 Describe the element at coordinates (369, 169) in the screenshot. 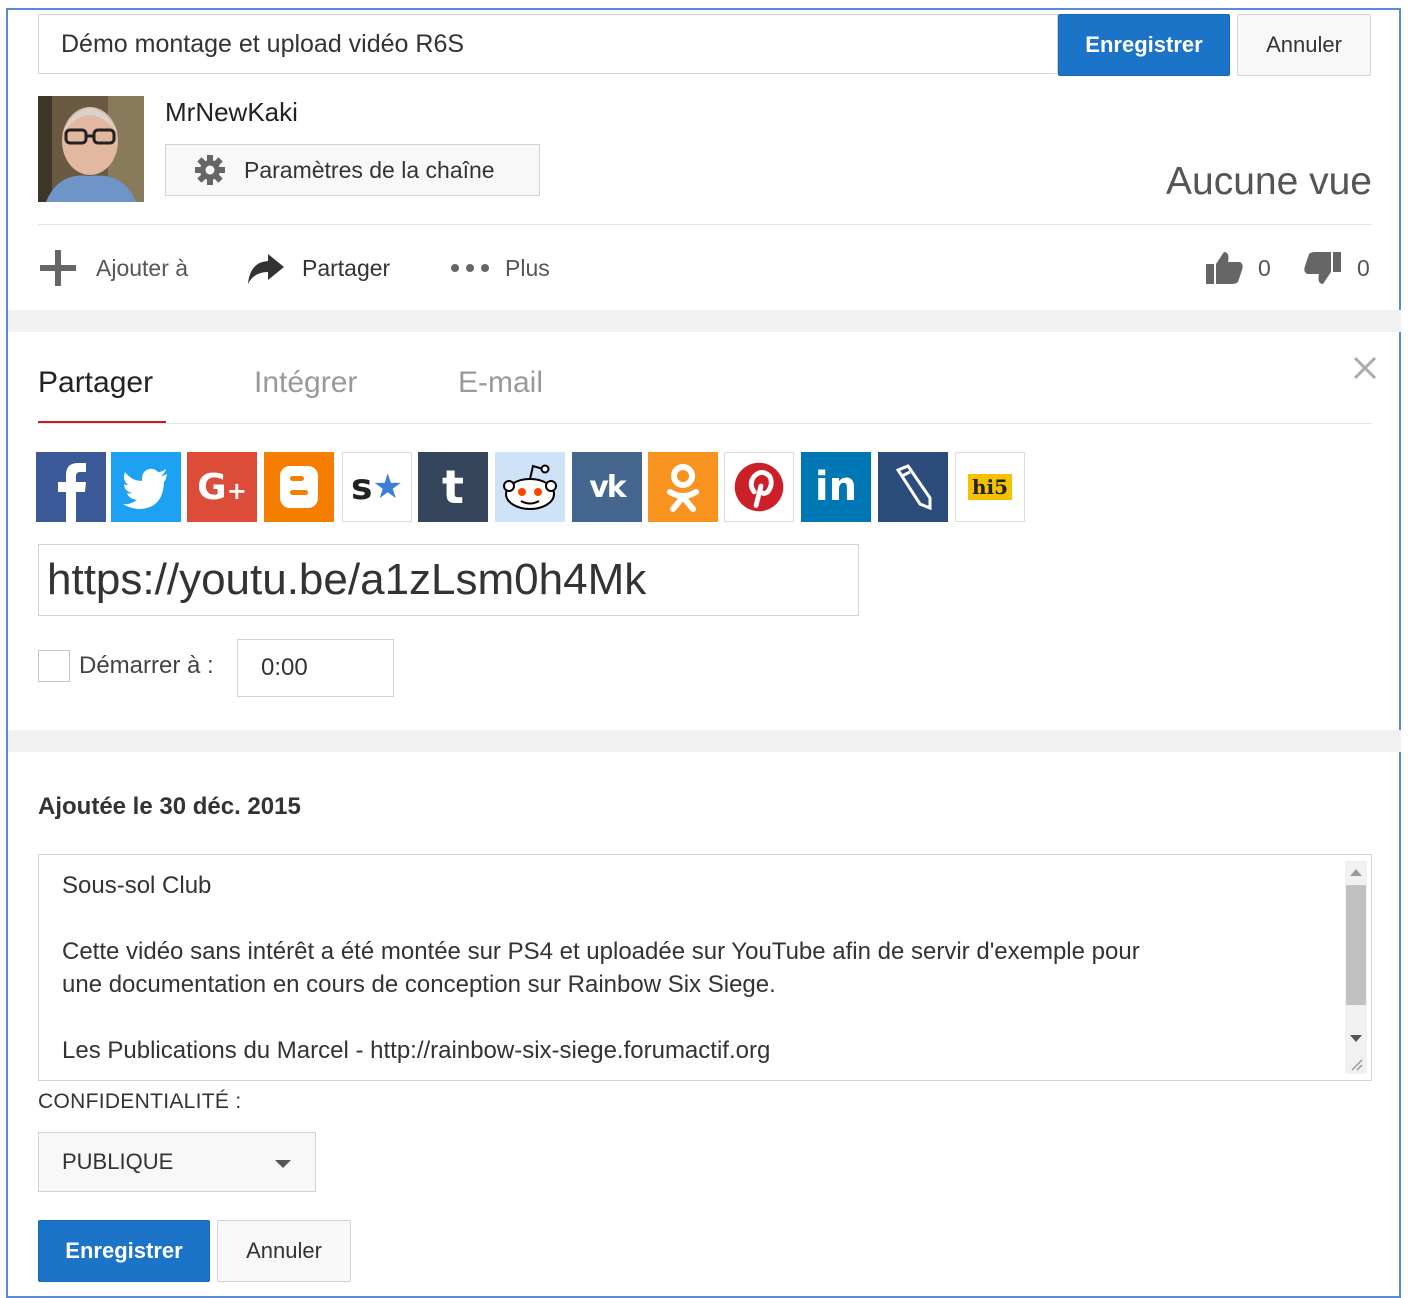

I see `channel-settings-label: Paramètres de la chaîne` at that location.